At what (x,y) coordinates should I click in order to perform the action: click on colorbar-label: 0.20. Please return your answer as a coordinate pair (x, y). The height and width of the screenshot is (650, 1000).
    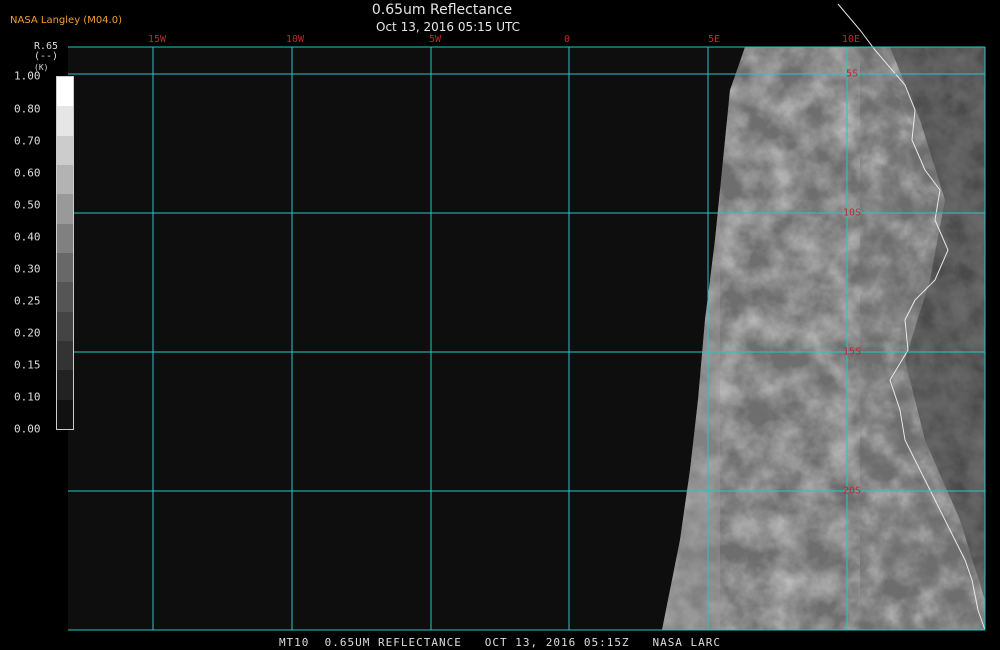
    Looking at the image, I should click on (27, 333).